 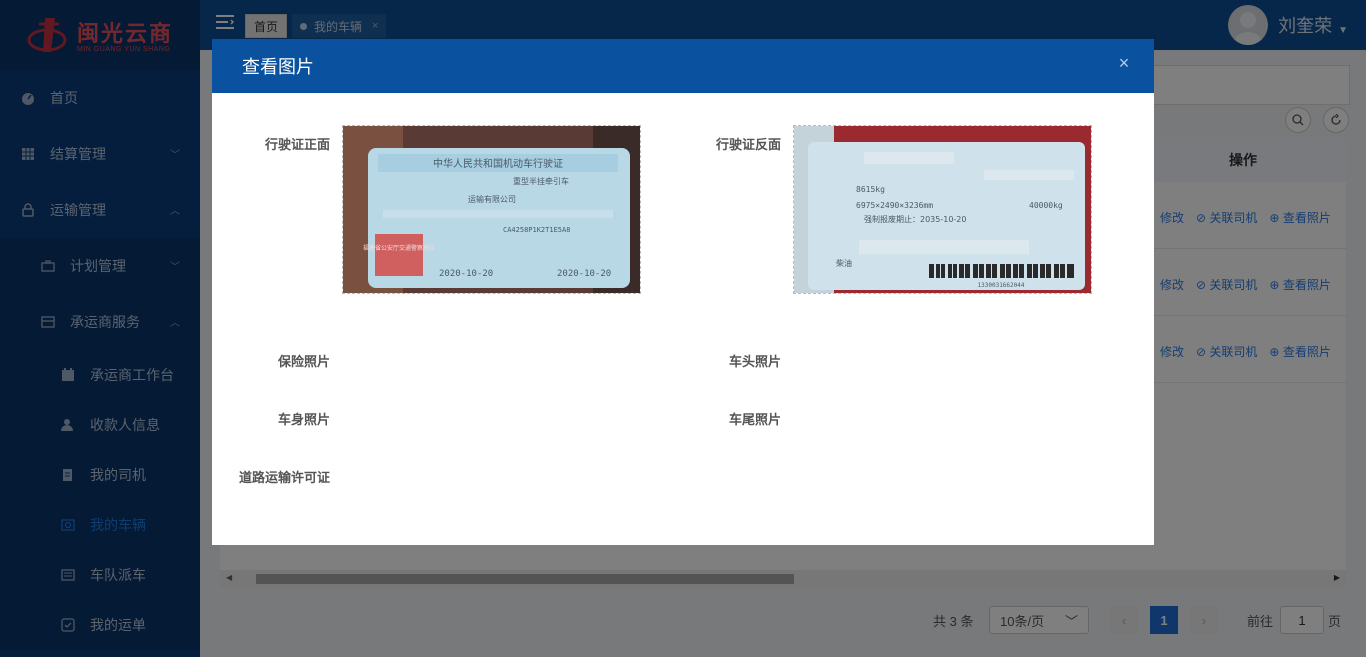 What do you see at coordinates (297, 144) in the screenshot?
I see `label-license-front: 行驶证正面` at bounding box center [297, 144].